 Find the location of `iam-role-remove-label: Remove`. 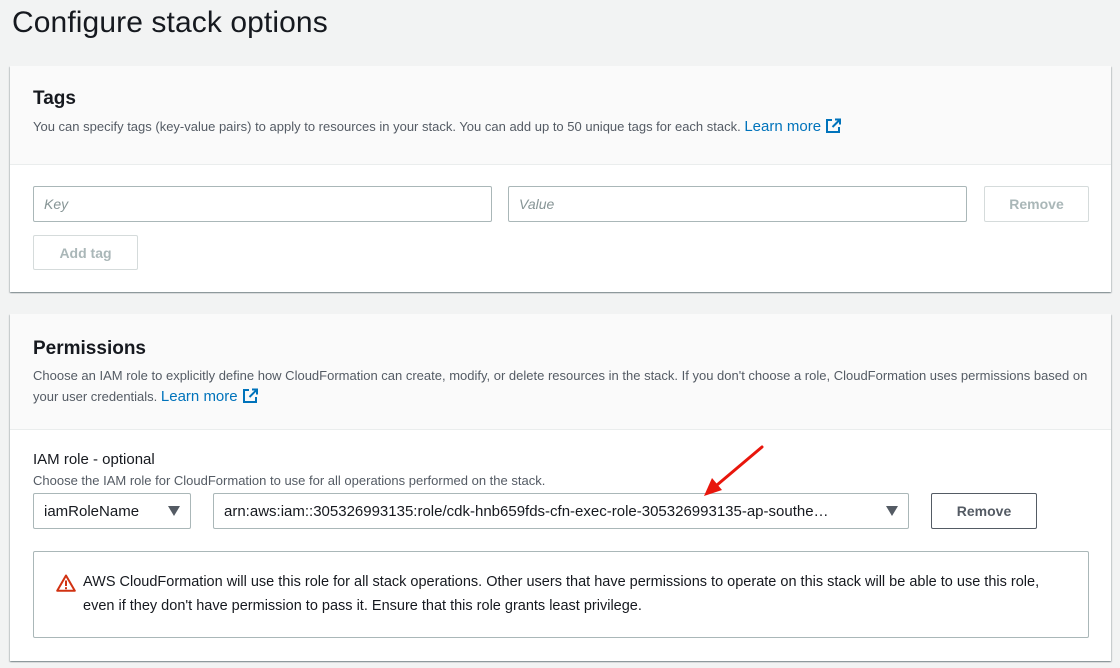

iam-role-remove-label: Remove is located at coordinates (984, 511).